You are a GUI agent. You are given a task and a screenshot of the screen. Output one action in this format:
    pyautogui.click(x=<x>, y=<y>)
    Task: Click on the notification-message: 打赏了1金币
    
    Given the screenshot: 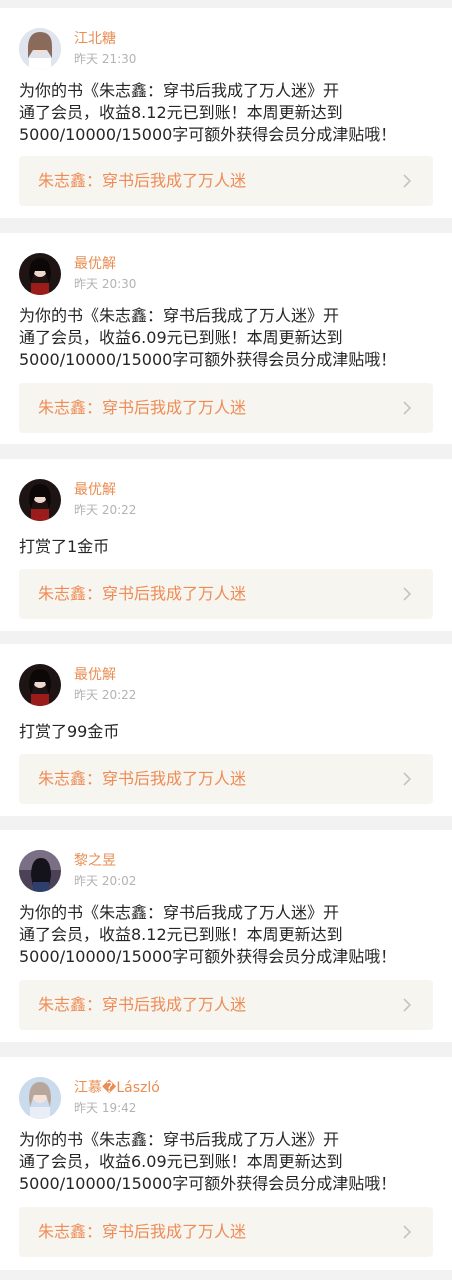 What is the action you would take?
    pyautogui.click(x=64, y=546)
    